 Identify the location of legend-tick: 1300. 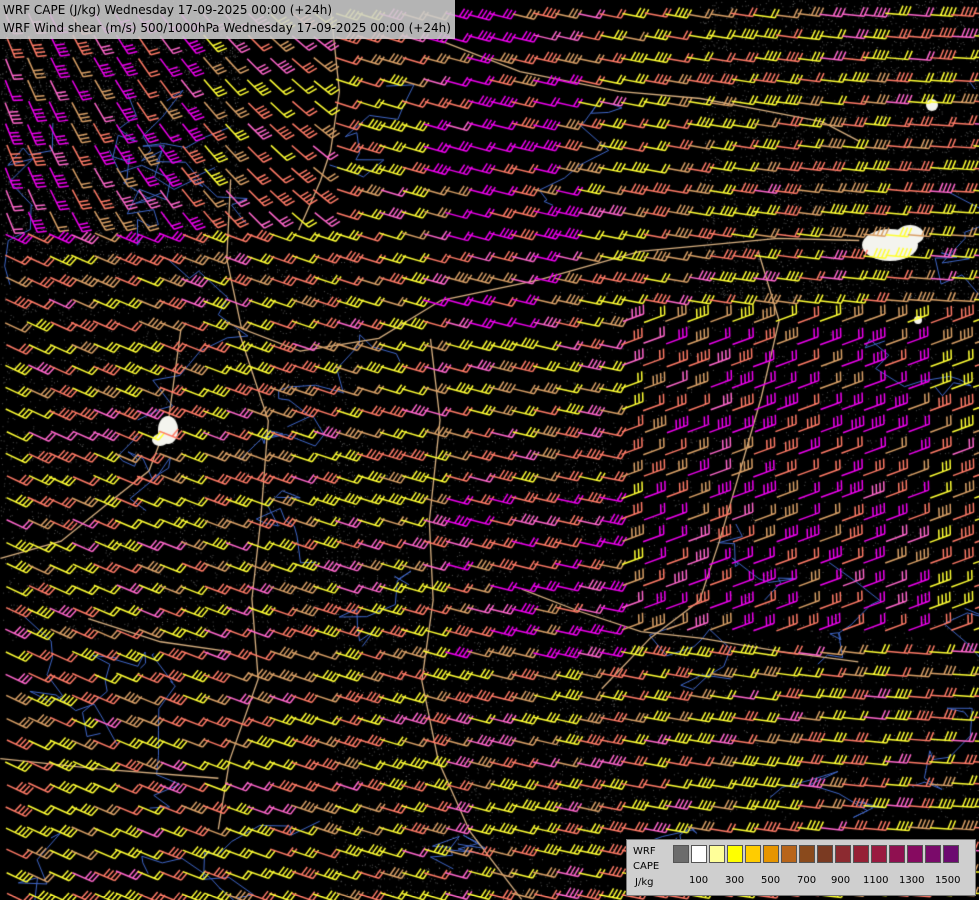
(912, 880).